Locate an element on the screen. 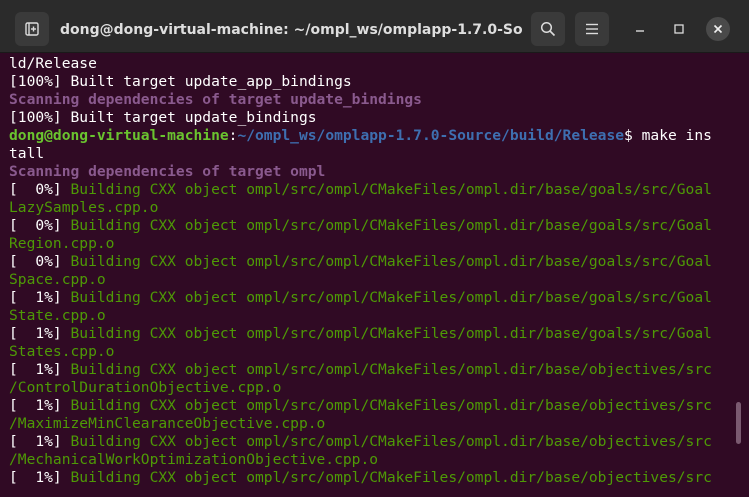  terminal-text-white: $ make ins is located at coordinates (668, 135).